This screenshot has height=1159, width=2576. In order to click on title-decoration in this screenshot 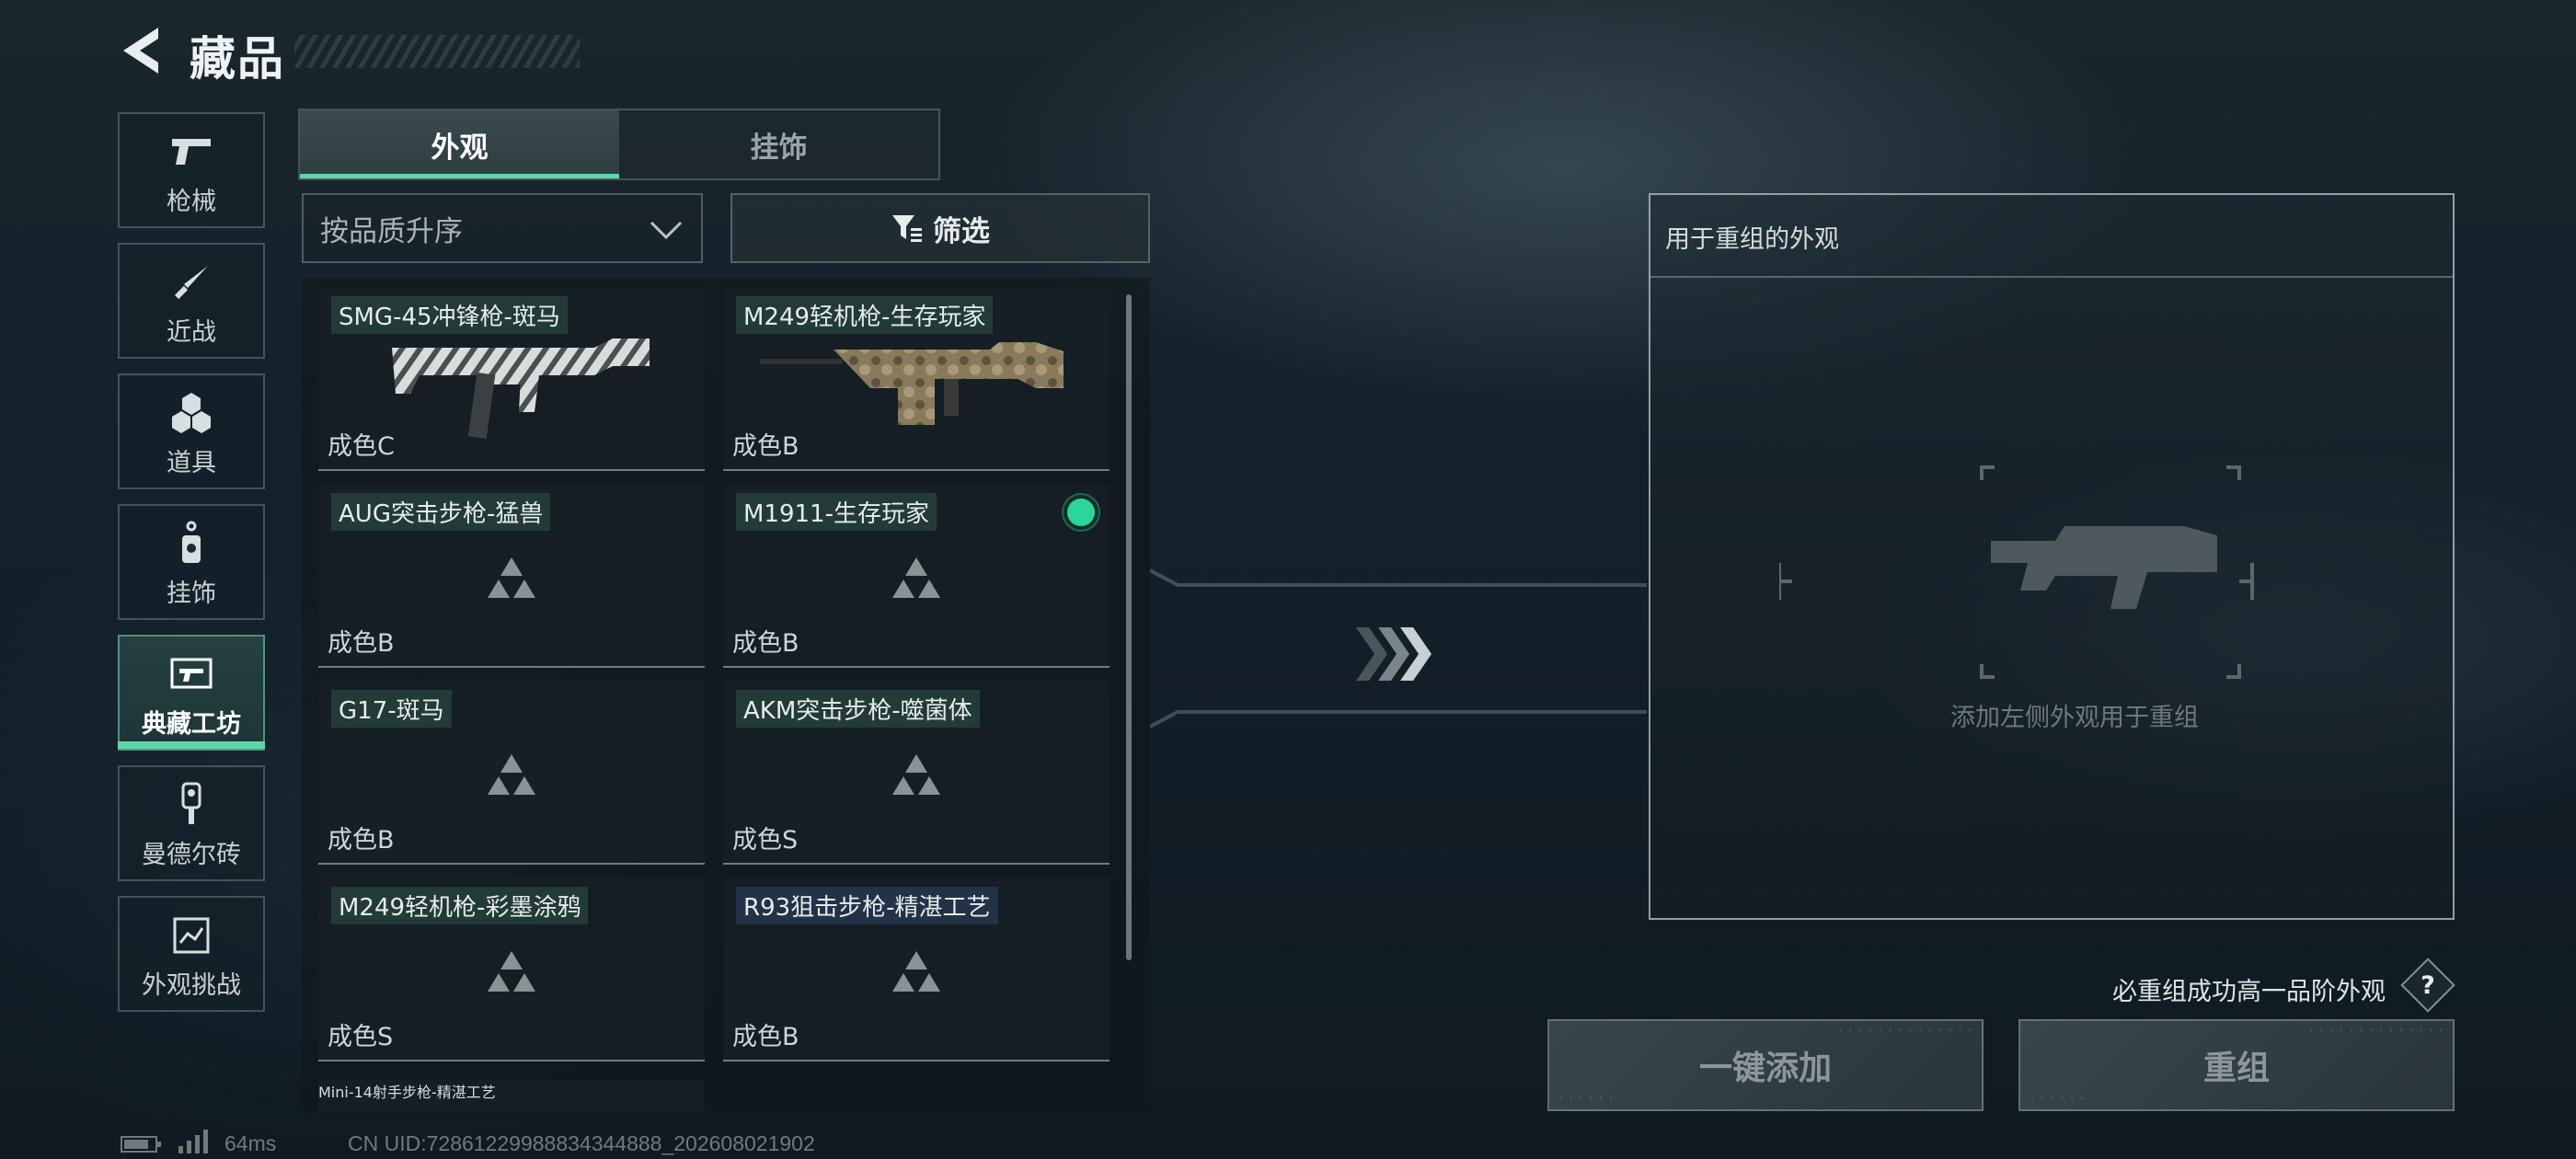, I will do `click(437, 51)`.